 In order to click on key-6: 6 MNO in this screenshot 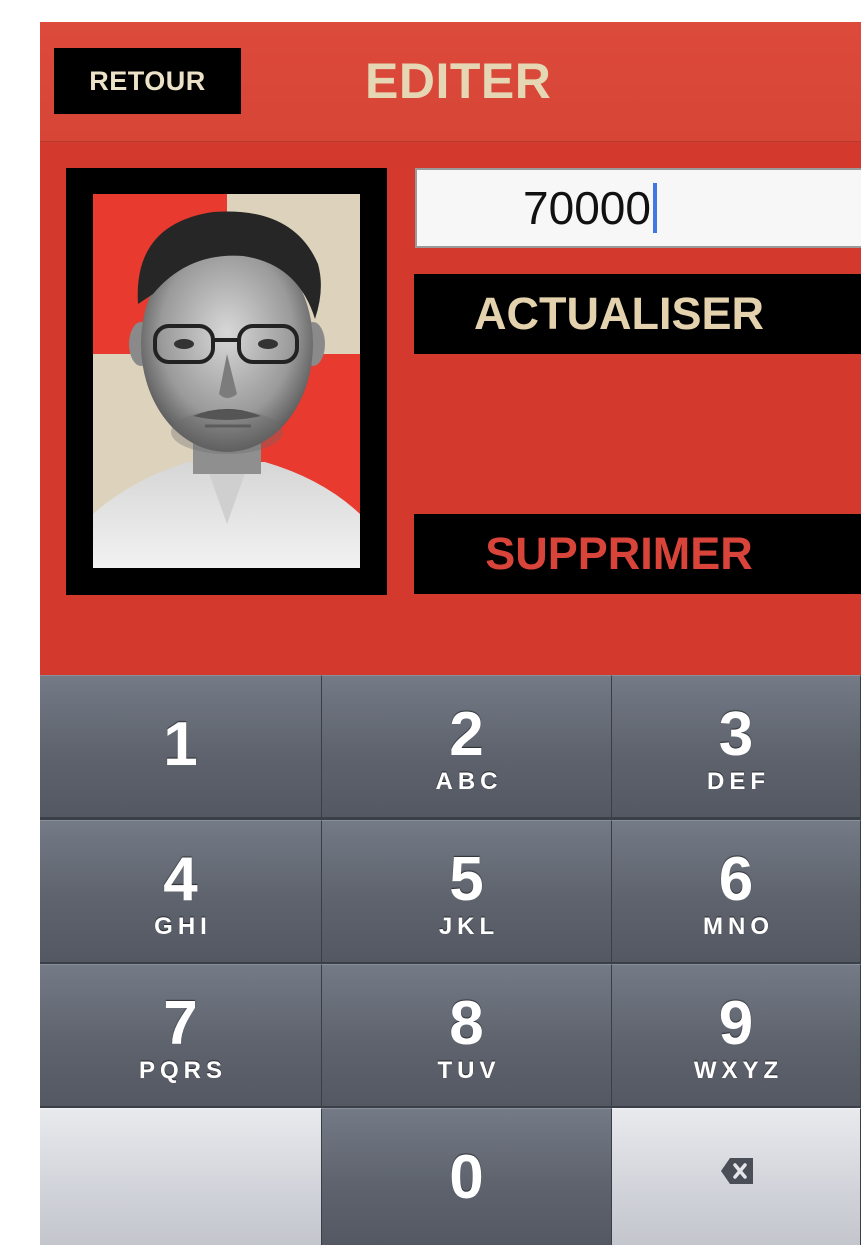, I will do `click(736, 891)`.